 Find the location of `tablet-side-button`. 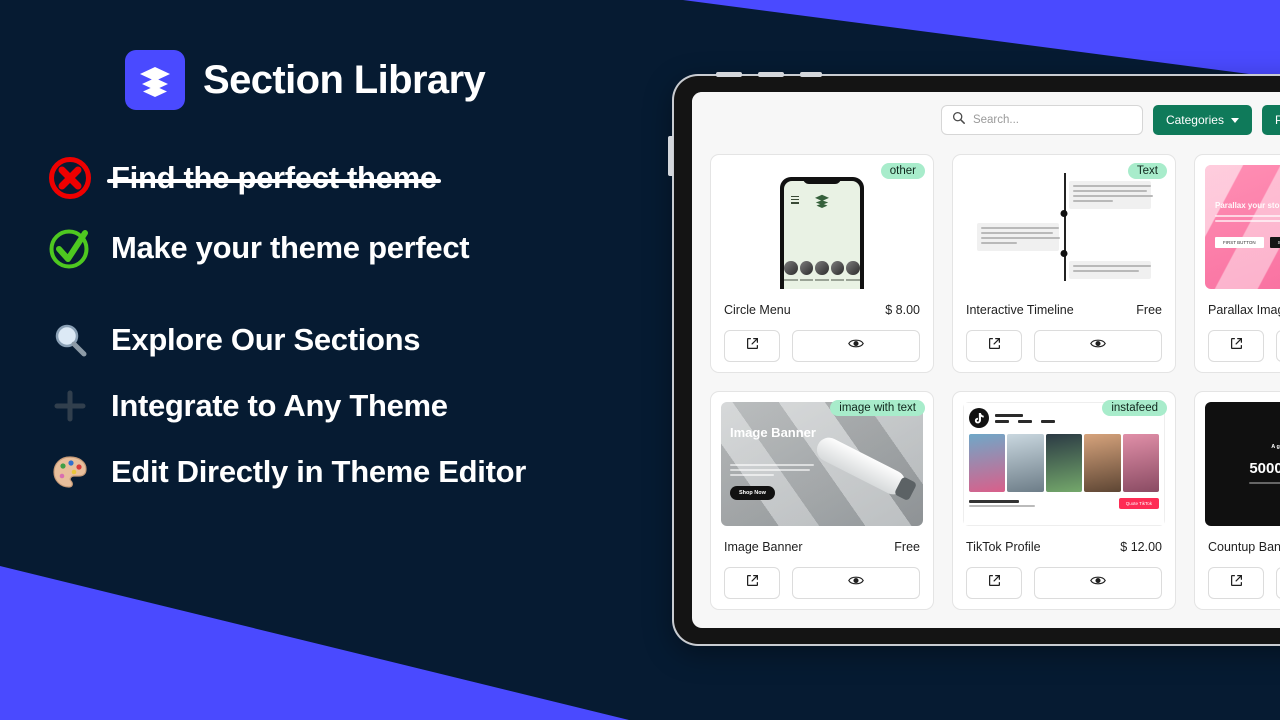

tablet-side-button is located at coordinates (670, 156).